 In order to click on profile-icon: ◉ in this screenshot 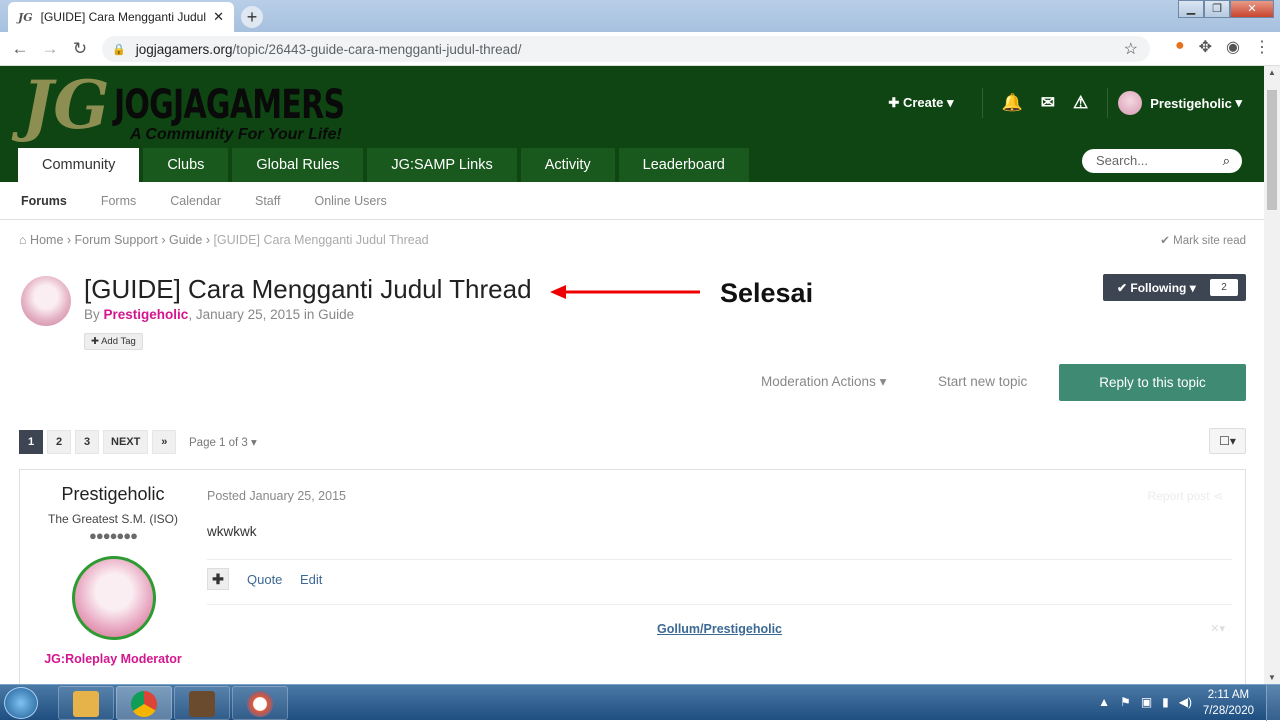, I will do `click(1233, 47)`.